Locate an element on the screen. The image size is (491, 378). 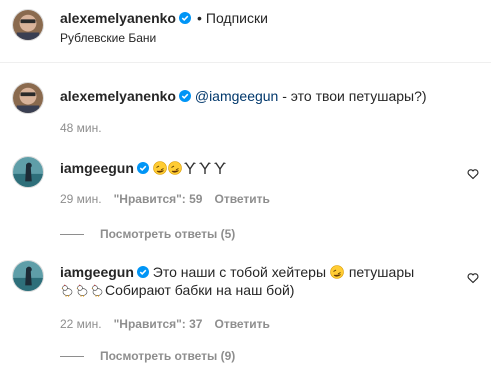
follow-status-button: Подписки is located at coordinates (237, 18).